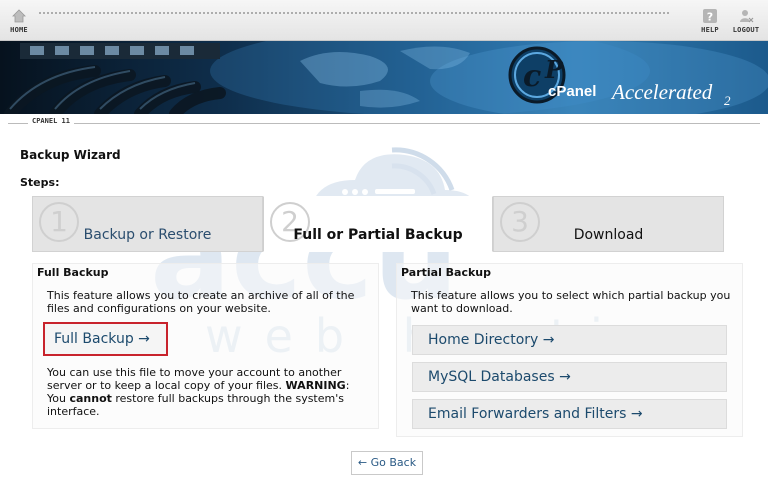  I want to click on steps-label: Steps:, so click(40, 182).